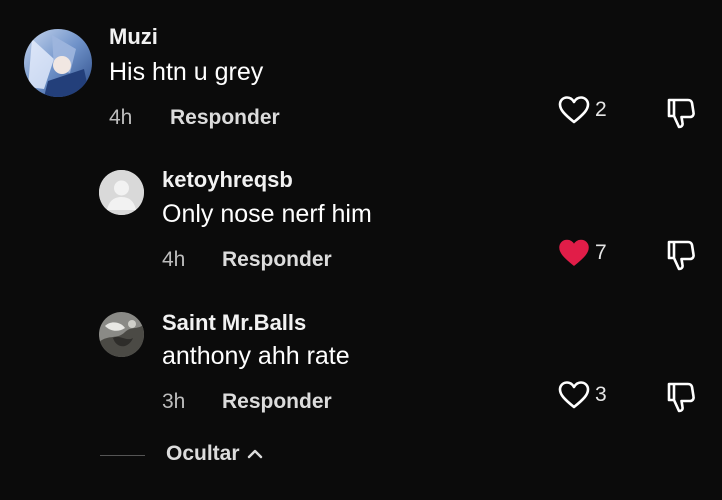  I want to click on comment-text: Only nose nerf him, so click(267, 214).